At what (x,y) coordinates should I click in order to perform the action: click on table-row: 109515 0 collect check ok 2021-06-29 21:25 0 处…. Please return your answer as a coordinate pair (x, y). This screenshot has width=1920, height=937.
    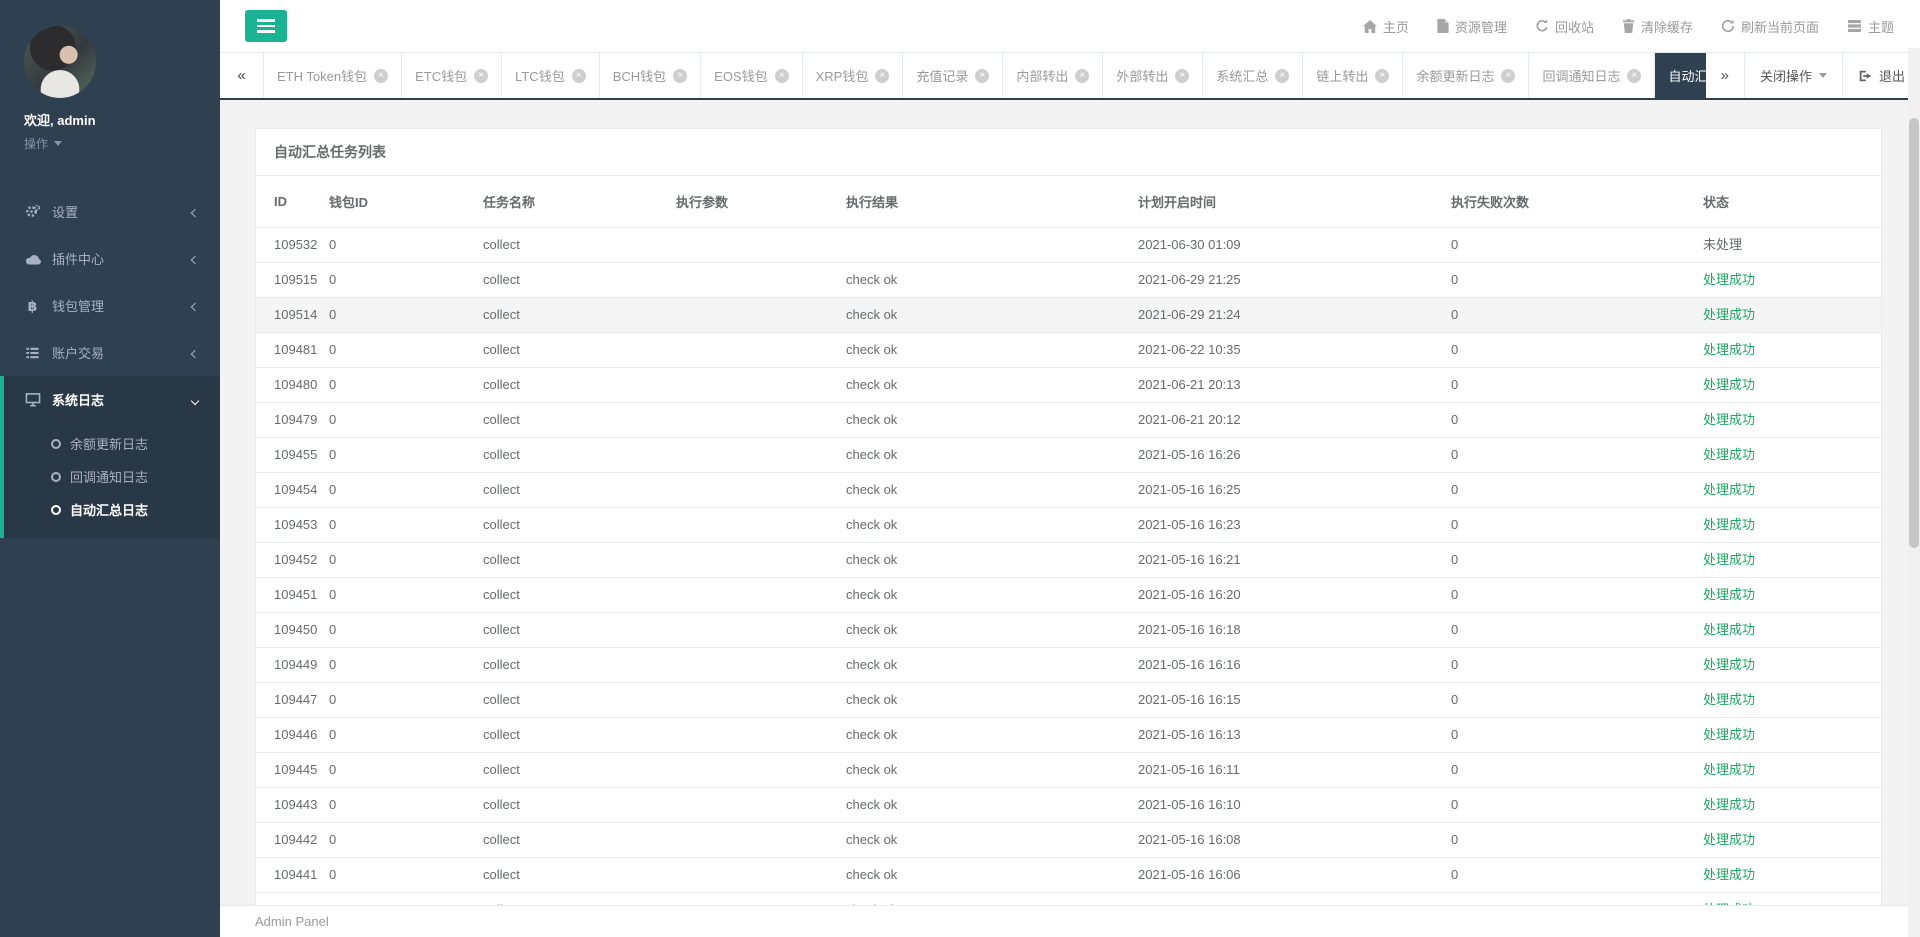
    Looking at the image, I should click on (1068, 280).